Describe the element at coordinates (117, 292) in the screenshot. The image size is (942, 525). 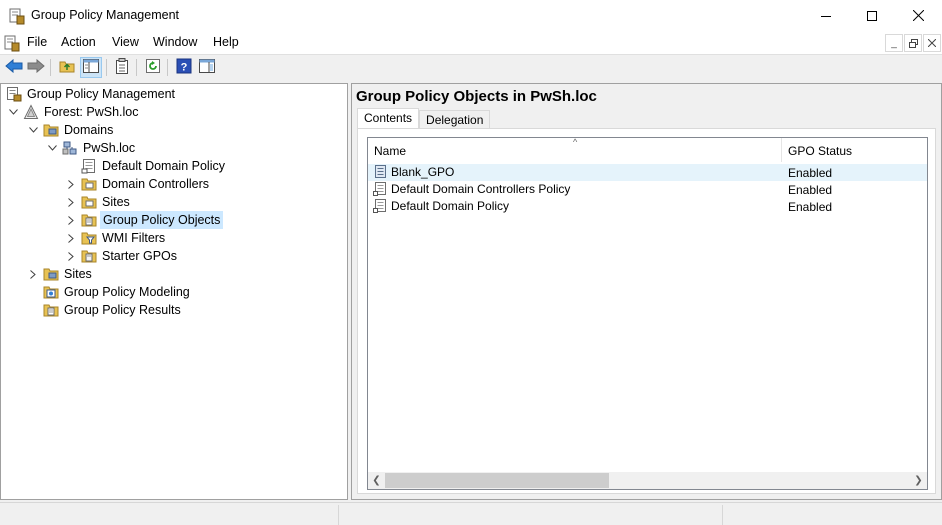
I see `tree-node-gp-modeling: Group Policy Modeling` at that location.